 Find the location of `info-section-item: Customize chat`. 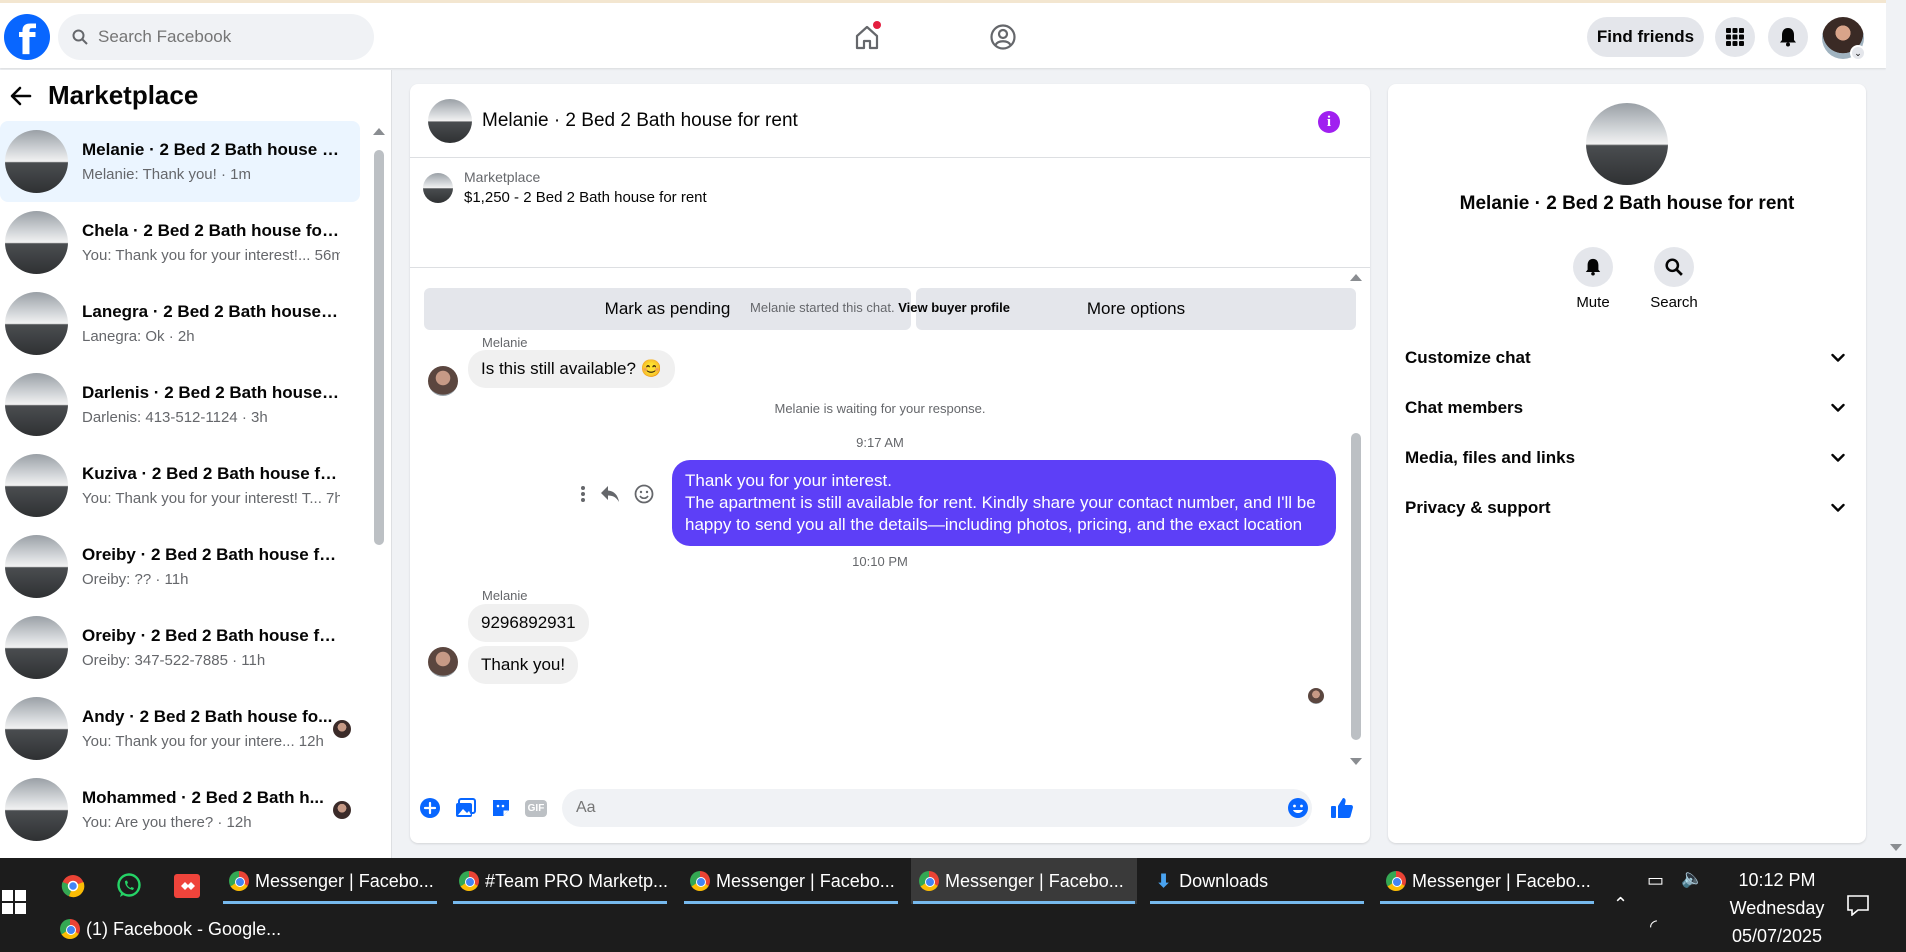

info-section-item: Customize chat is located at coordinates (1627, 358).